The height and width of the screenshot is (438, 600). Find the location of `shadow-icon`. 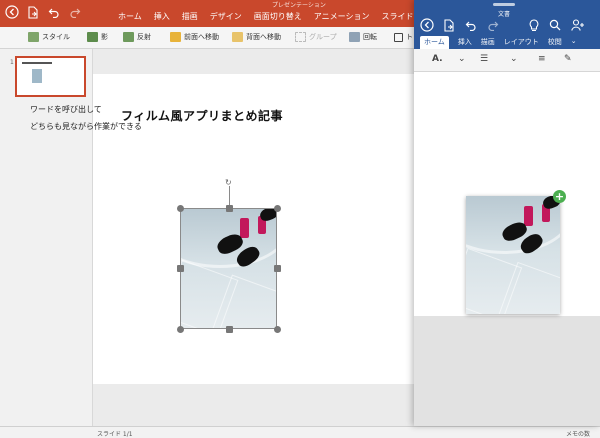

shadow-icon is located at coordinates (92, 37).